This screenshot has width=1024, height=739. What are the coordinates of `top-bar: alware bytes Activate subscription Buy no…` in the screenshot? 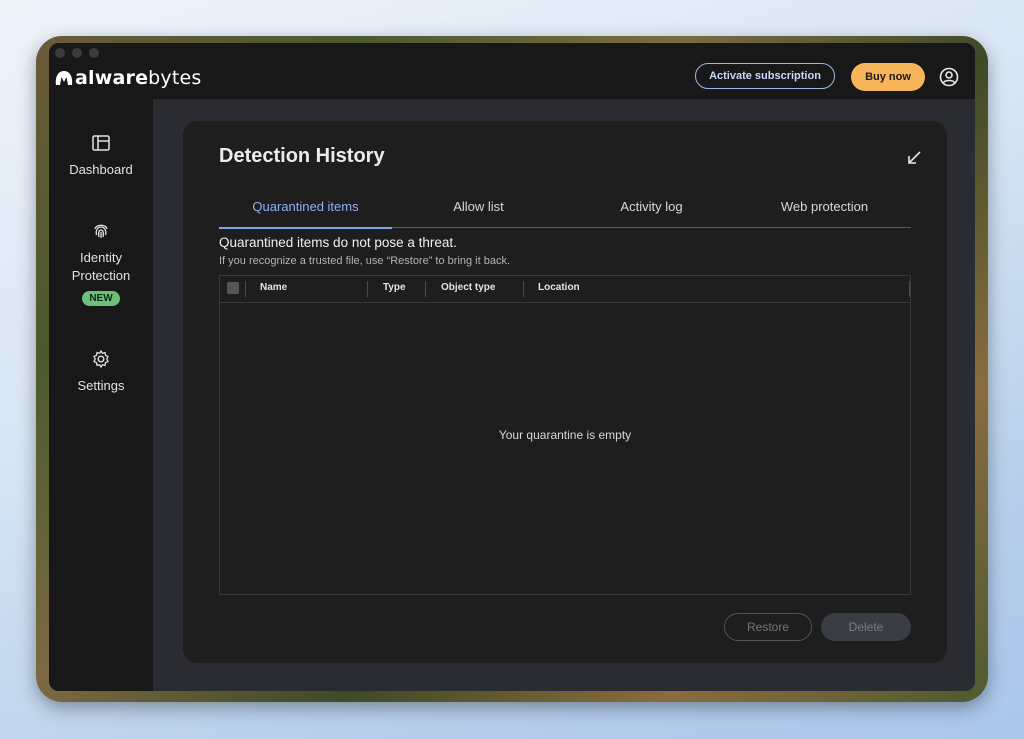 It's located at (512, 71).